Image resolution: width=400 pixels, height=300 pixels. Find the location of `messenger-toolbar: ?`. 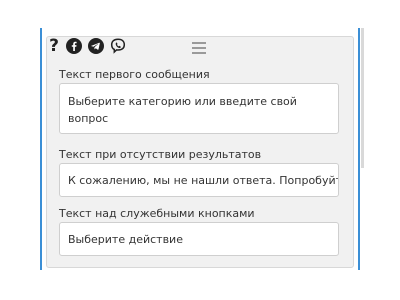

messenger-toolbar: ? is located at coordinates (87, 46).